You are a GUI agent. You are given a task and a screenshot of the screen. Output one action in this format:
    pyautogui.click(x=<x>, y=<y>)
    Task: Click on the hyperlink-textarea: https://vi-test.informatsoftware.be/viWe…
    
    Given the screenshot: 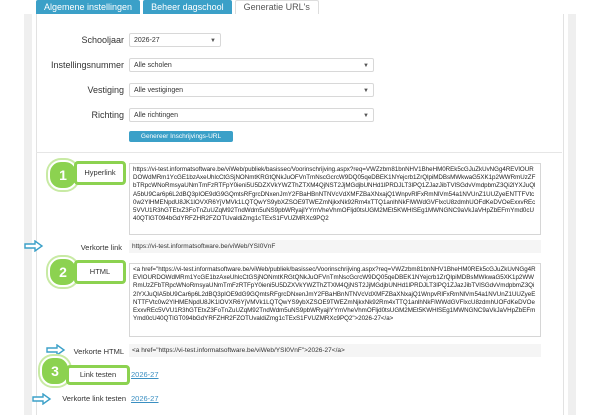 What is the action you would take?
    pyautogui.click(x=335, y=199)
    